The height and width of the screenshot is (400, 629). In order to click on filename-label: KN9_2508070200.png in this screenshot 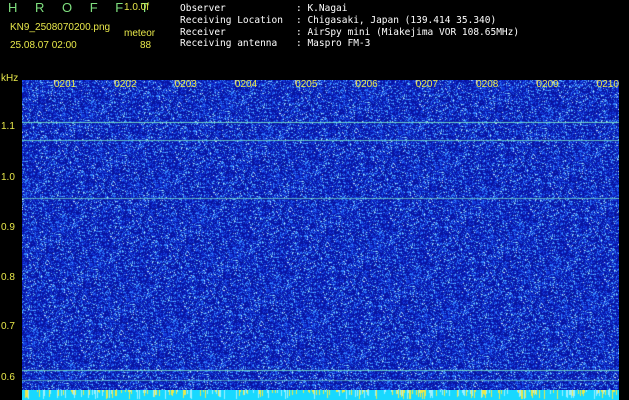, I will do `click(60, 27)`.